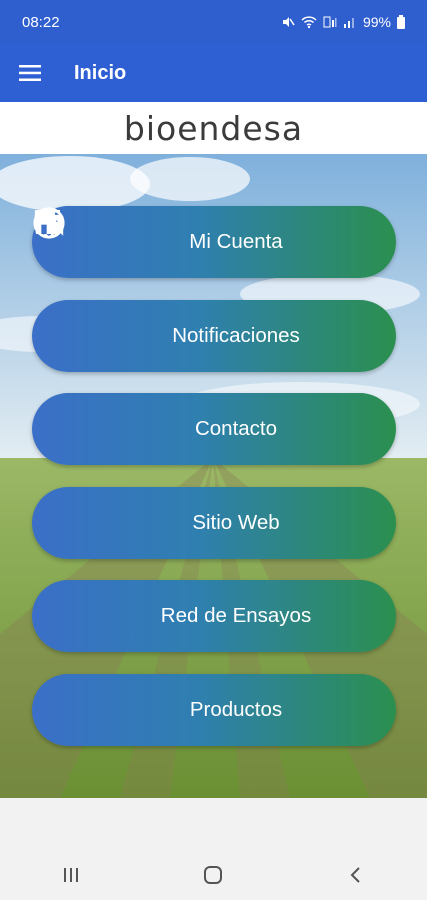 The image size is (427, 900). Describe the element at coordinates (213, 73) in the screenshot. I see `app-bar: Inicio` at that location.